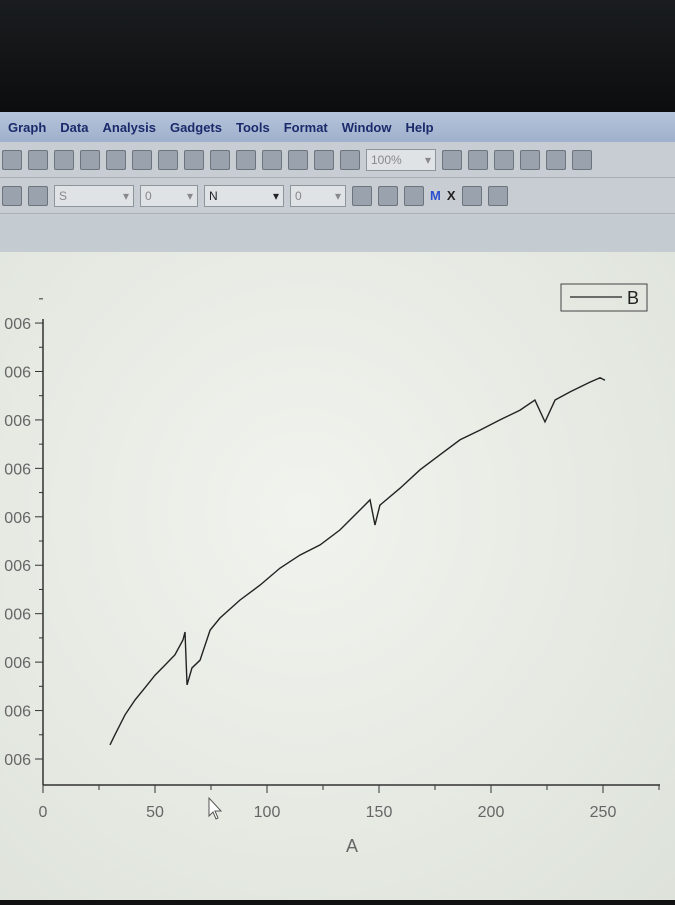 This screenshot has width=675, height=905. I want to click on import-wizard-icon, so click(298, 159).